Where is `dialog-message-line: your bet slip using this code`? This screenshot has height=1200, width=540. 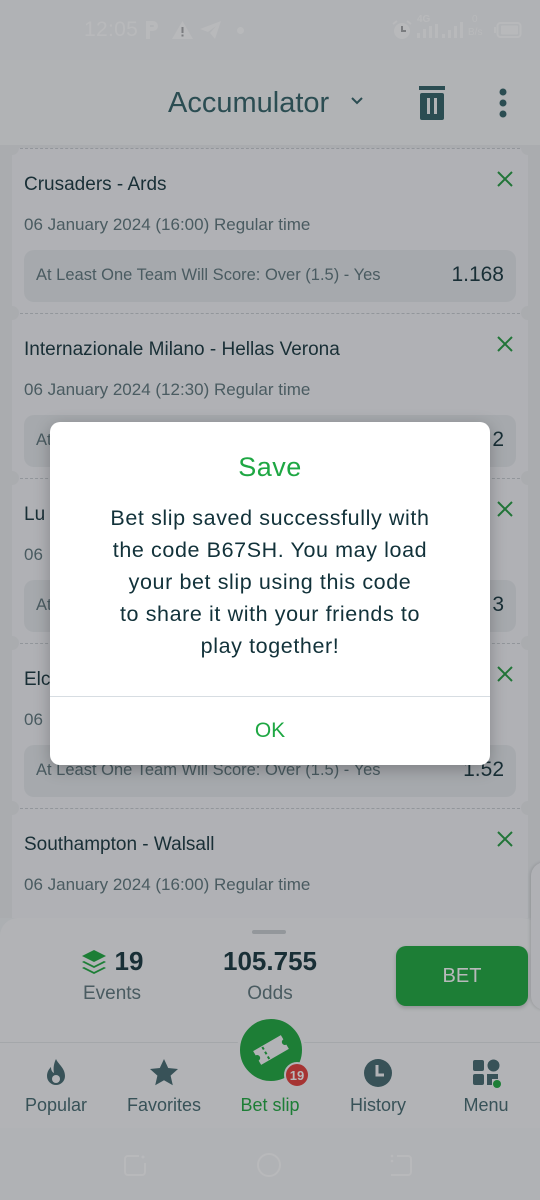 dialog-message-line: your bet slip using this code is located at coordinates (270, 582).